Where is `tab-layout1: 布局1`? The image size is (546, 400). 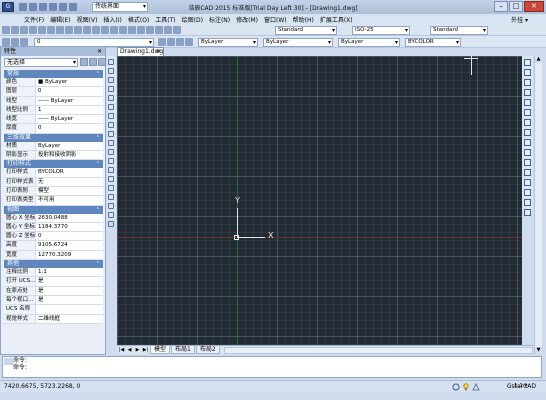
tab-layout1: 布局1 is located at coordinates (183, 350).